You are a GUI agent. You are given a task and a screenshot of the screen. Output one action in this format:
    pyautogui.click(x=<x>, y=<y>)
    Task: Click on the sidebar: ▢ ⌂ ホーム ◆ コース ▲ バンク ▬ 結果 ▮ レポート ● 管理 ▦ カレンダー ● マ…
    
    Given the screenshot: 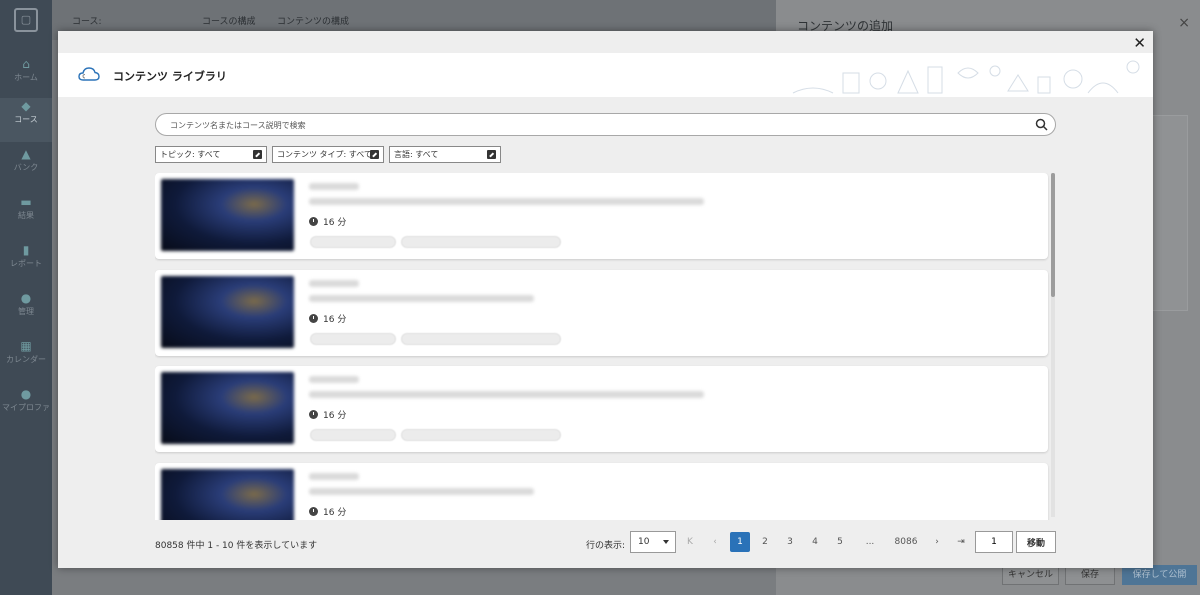 What is the action you would take?
    pyautogui.click(x=26, y=297)
    